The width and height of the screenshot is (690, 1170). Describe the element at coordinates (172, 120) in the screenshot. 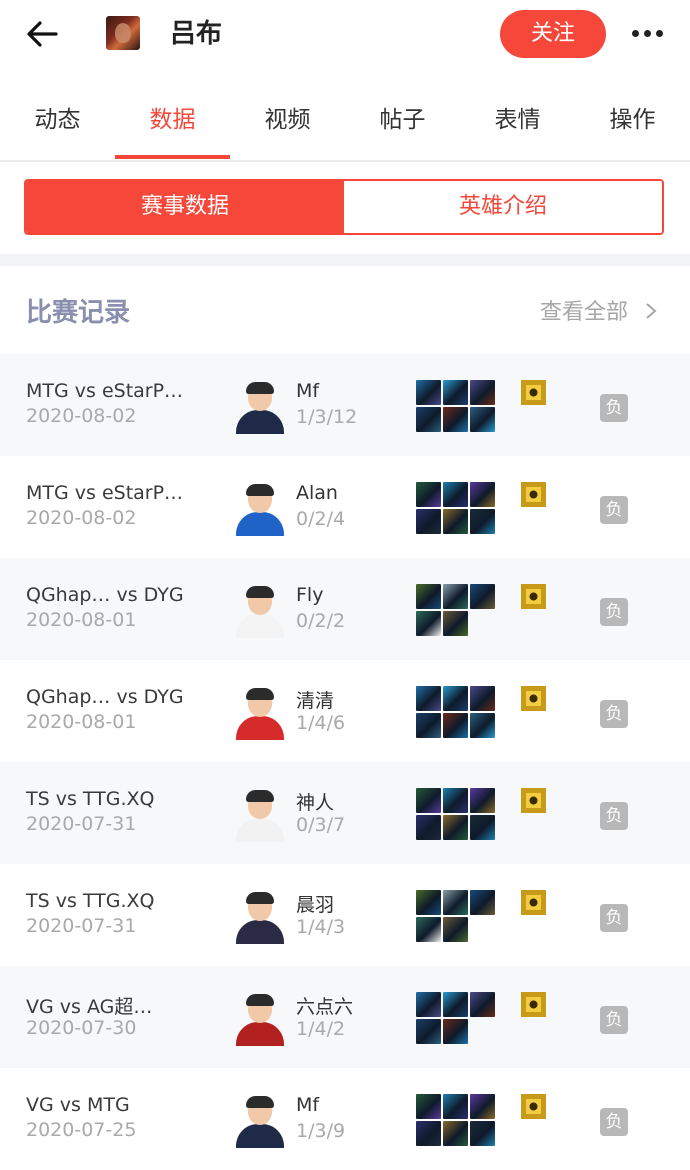

I see `tab-data: 数据` at that location.